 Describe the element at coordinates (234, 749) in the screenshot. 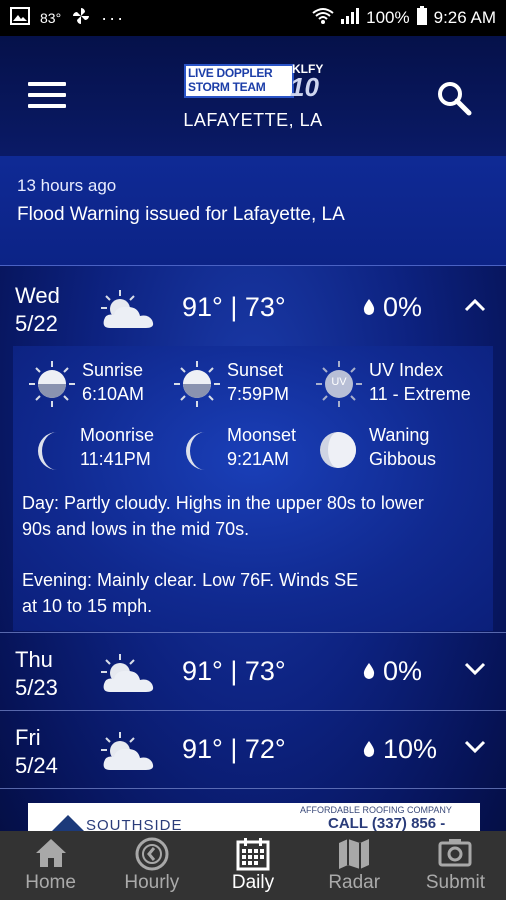

I see `day-temps: 91° | 72°` at that location.